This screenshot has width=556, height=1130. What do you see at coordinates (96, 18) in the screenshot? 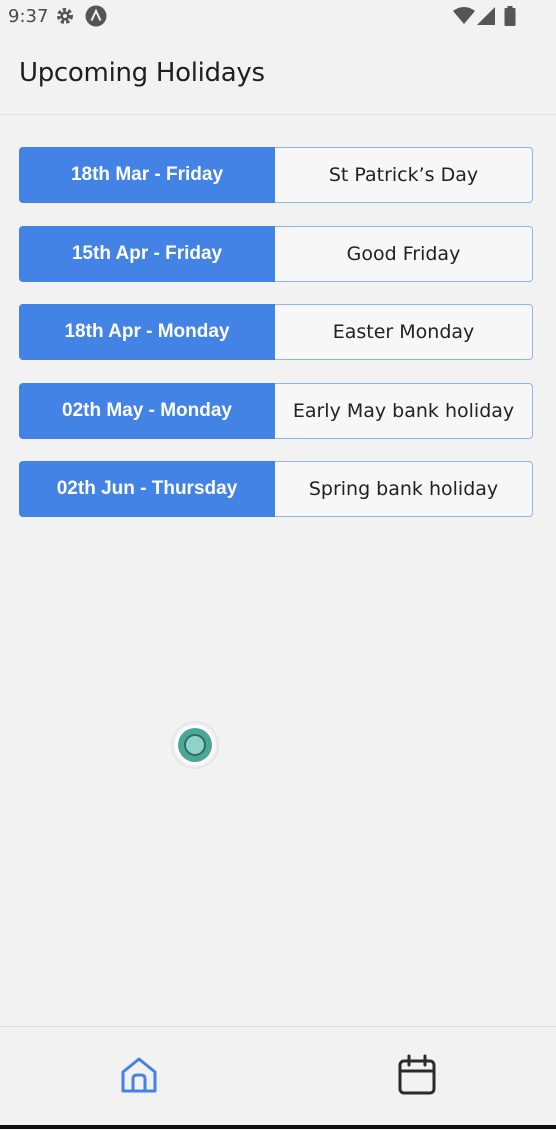
I see `app-a-icon` at bounding box center [96, 18].